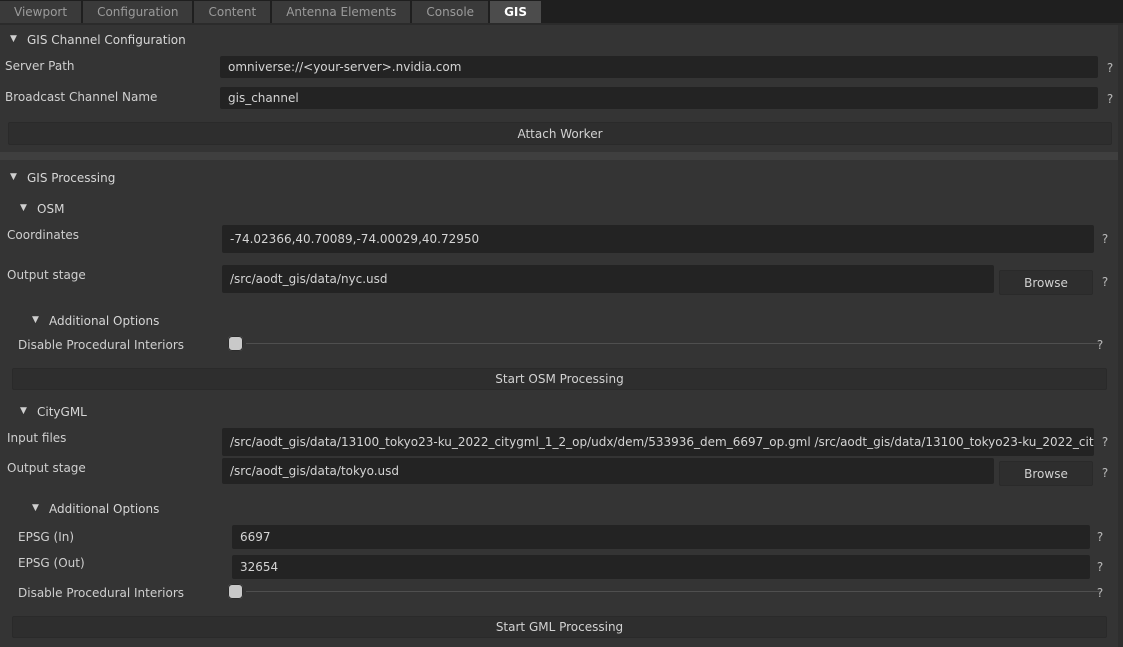 This screenshot has height=647, width=1123. Describe the element at coordinates (81, 97) in the screenshot. I see `label-broadcast-channel-name: Broadcast Channel Name` at that location.